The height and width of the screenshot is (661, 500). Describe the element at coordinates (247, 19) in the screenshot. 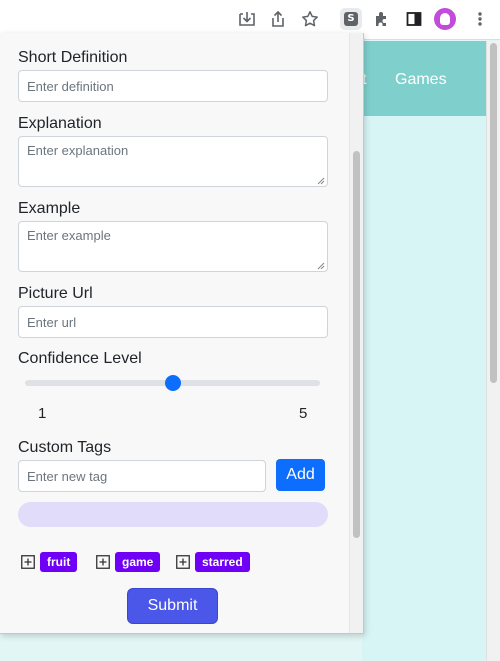

I see `install-icon` at that location.